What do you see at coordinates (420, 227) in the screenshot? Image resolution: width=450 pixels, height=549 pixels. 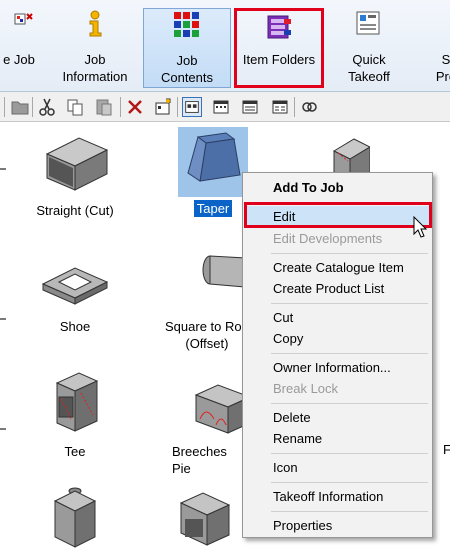 I see `mouse-cursor-icon` at bounding box center [420, 227].